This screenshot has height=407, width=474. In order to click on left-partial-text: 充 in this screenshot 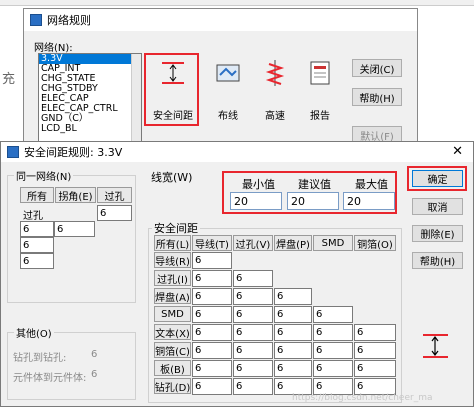, I will do `click(9, 79)`.